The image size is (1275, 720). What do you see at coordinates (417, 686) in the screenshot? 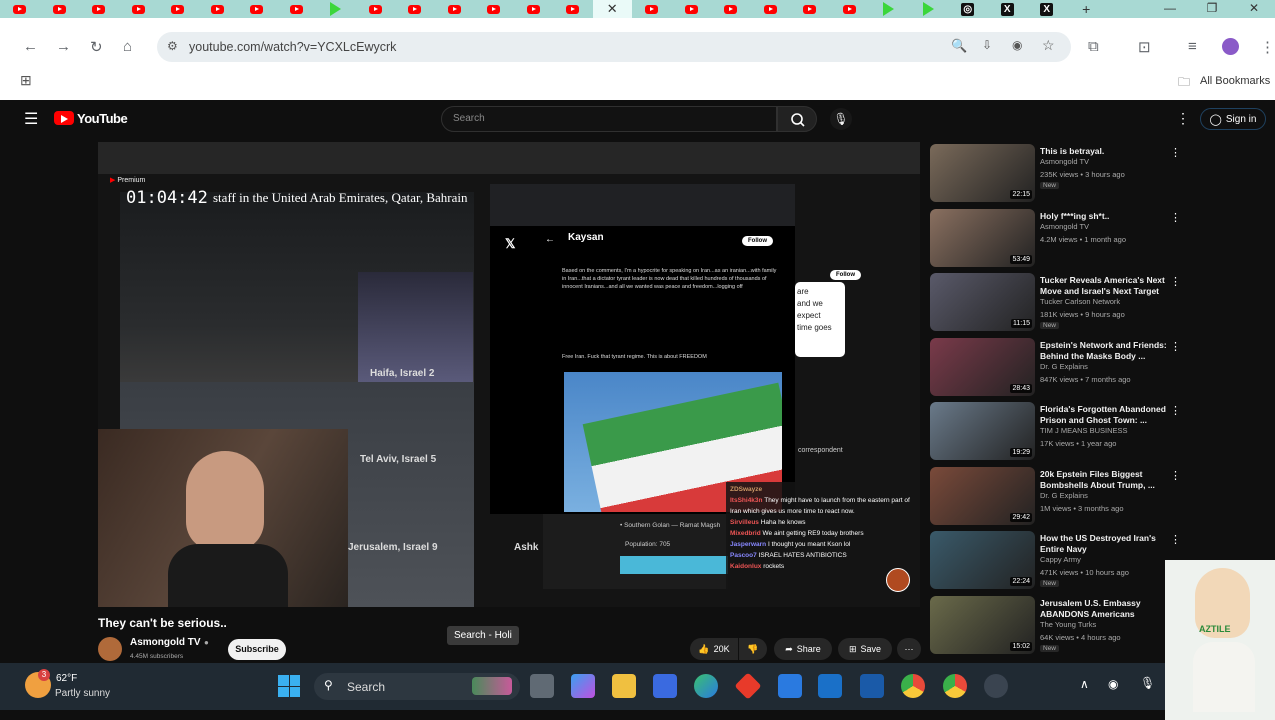
I see `taskbar-search: ⚲ Search` at bounding box center [417, 686].